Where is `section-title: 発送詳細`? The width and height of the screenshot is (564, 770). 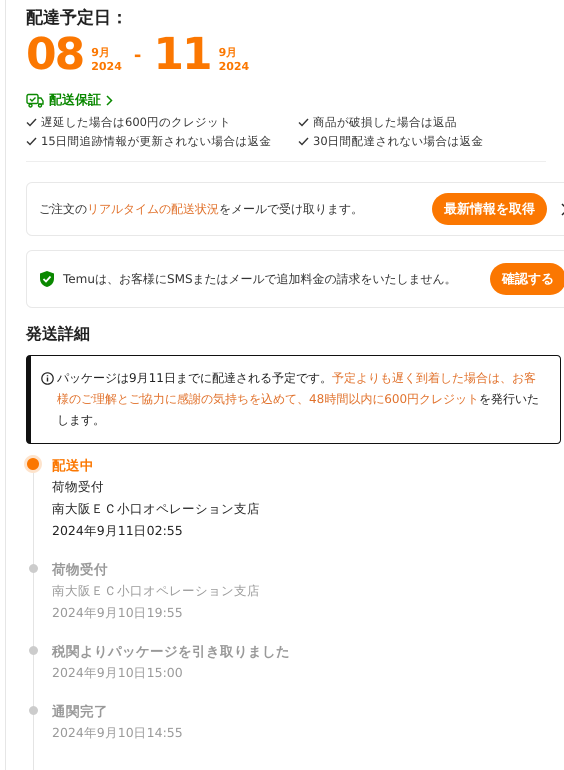 section-title: 発送詳細 is located at coordinates (58, 334).